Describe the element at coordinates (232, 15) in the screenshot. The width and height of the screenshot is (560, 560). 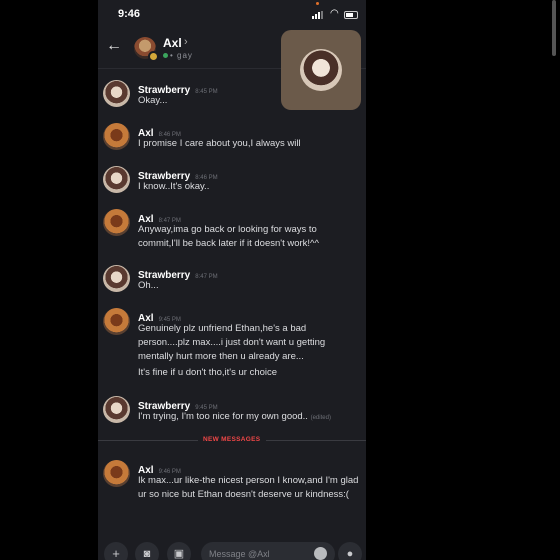
I see `status-bar: 9:46 ◠` at that location.